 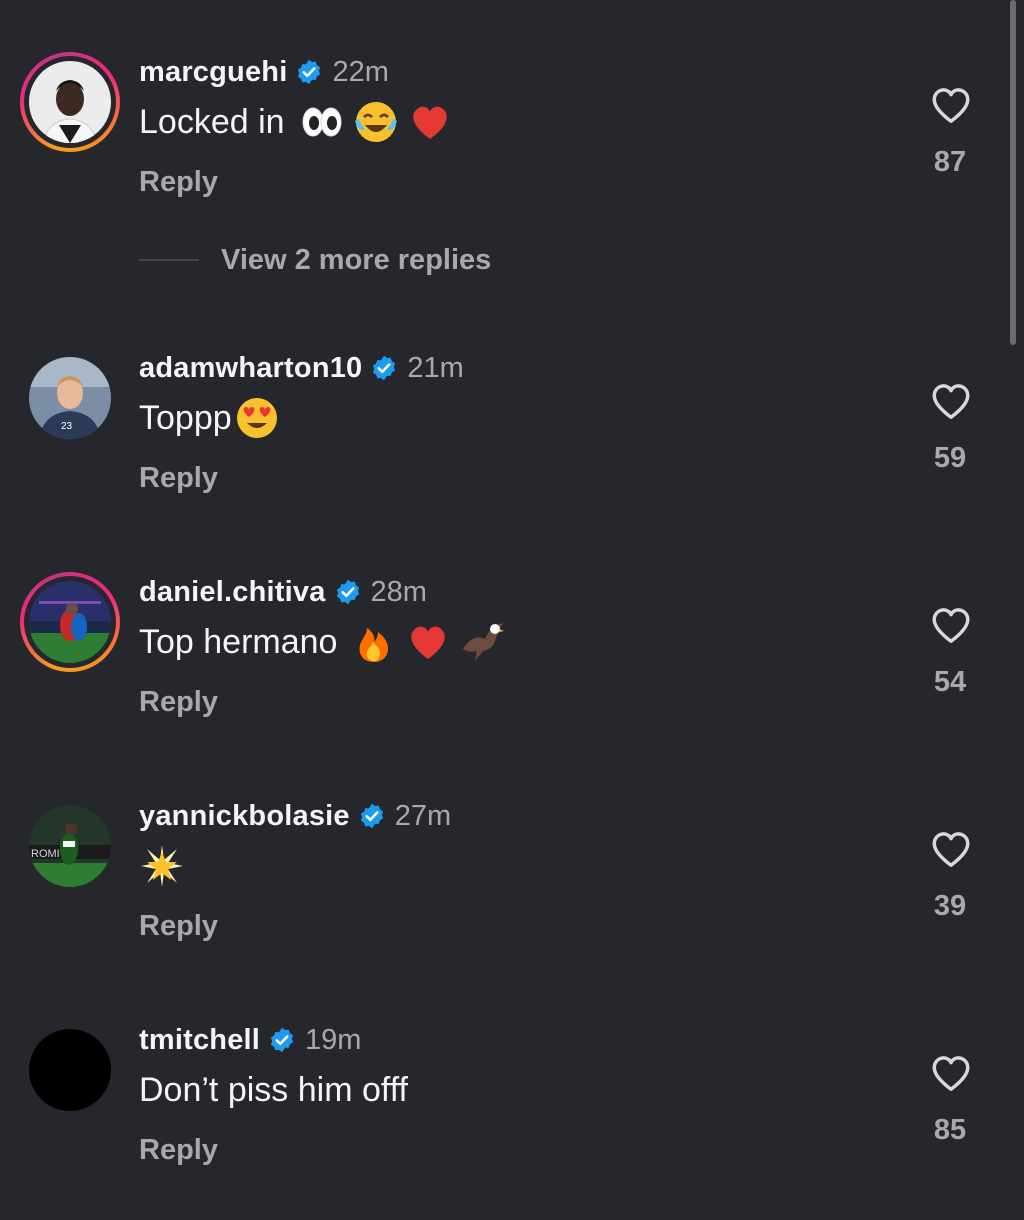 I want to click on tears-of-joy-emoji-icon, so click(x=375, y=122).